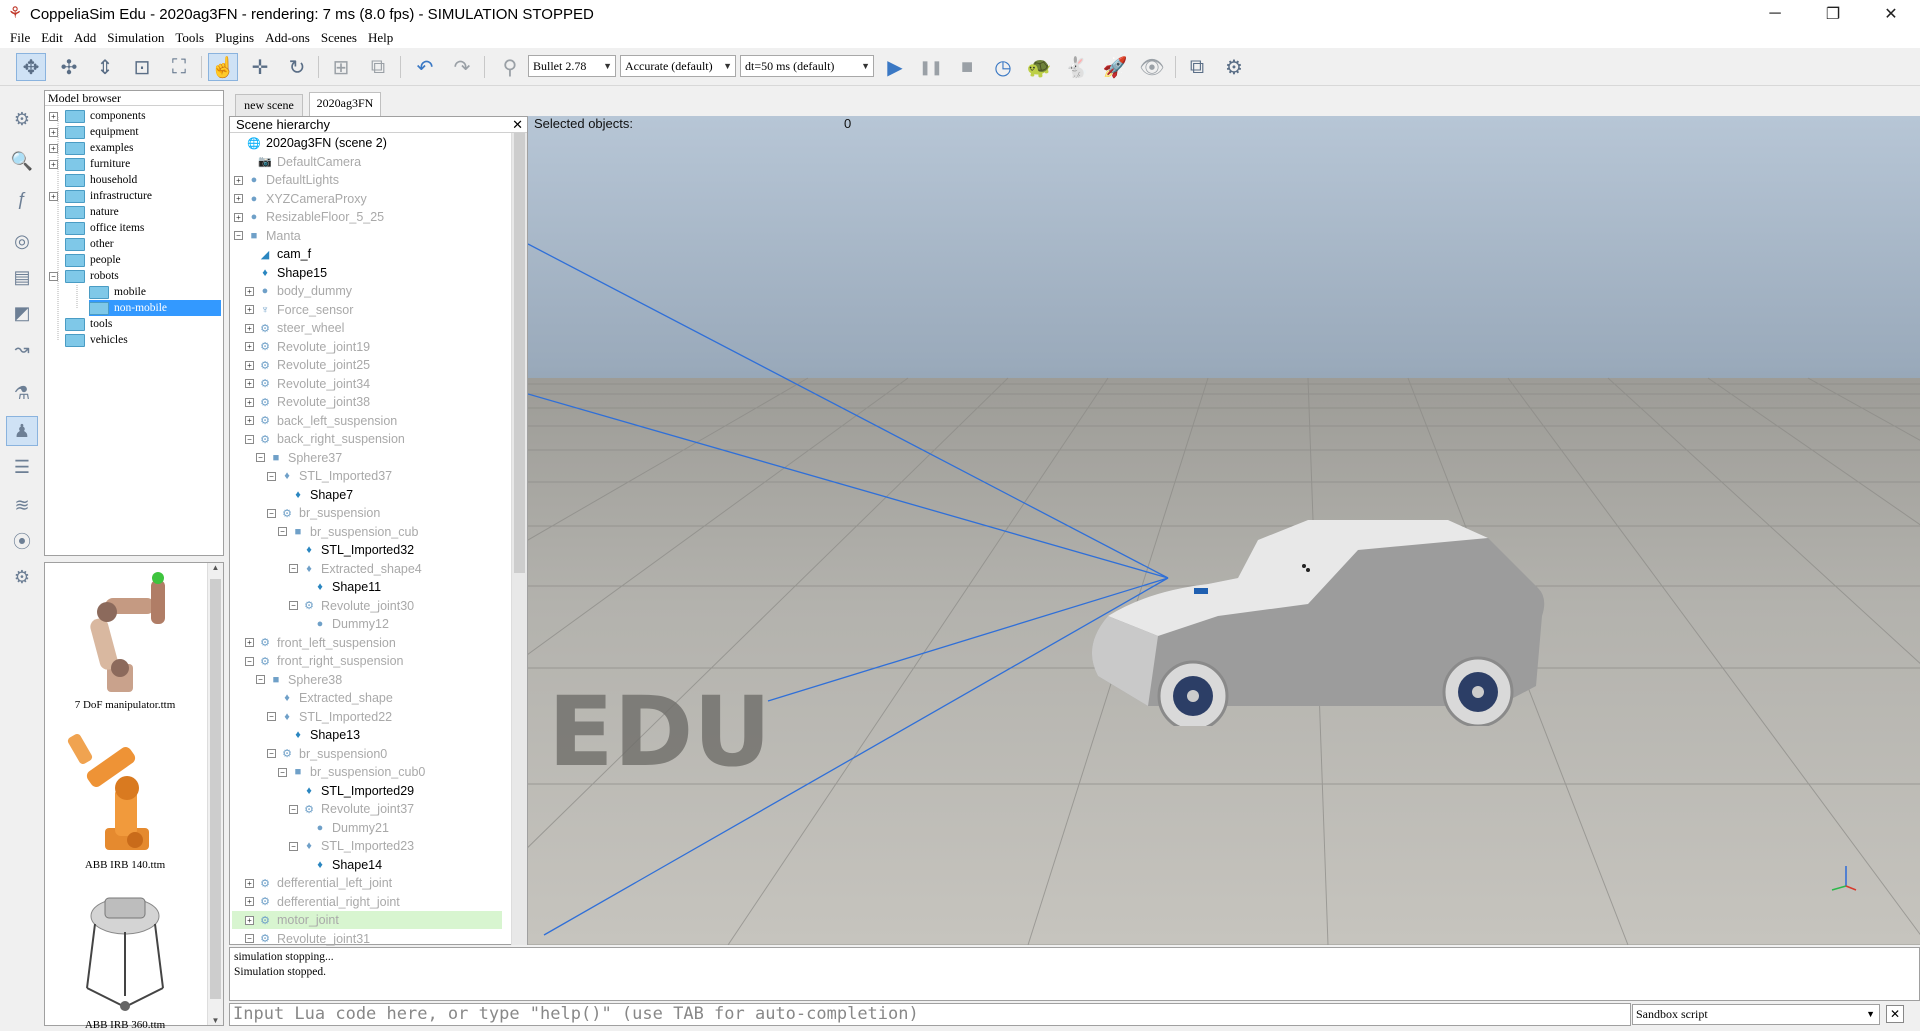  I want to click on layers-icon: ≋, so click(22, 505).